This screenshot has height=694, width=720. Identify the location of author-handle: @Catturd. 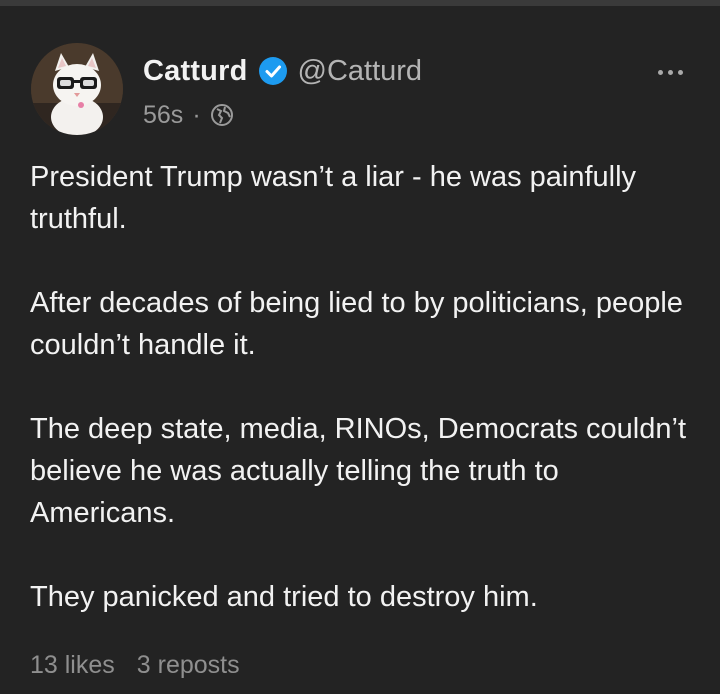
(360, 71).